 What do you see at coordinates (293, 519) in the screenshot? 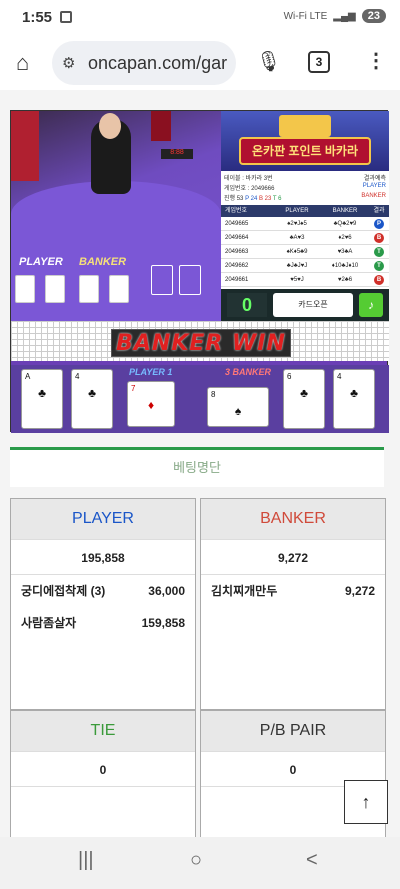
I see `banker-bets-header: BANKER` at bounding box center [293, 519].